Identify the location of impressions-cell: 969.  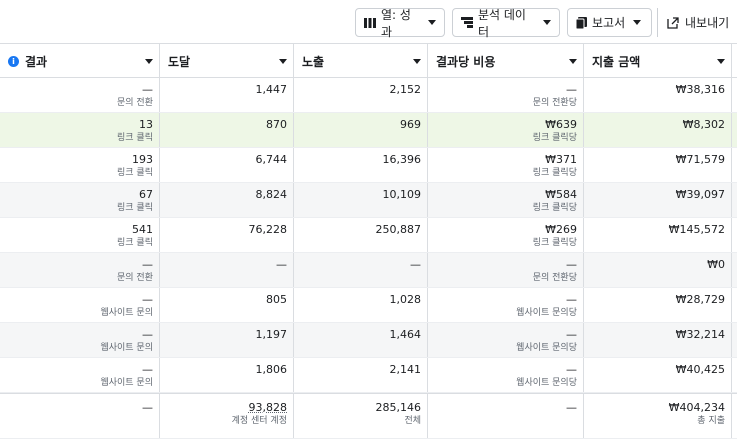
(361, 130).